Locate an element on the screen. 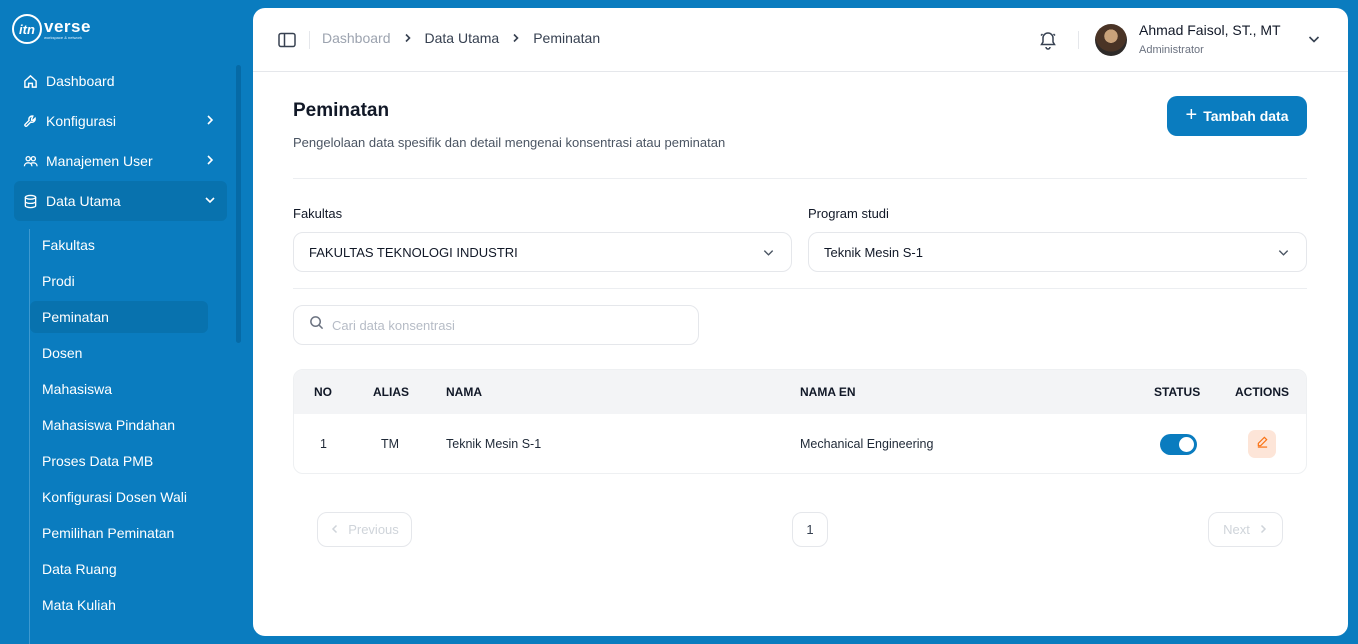  brand-mark: itn is located at coordinates (27, 29).